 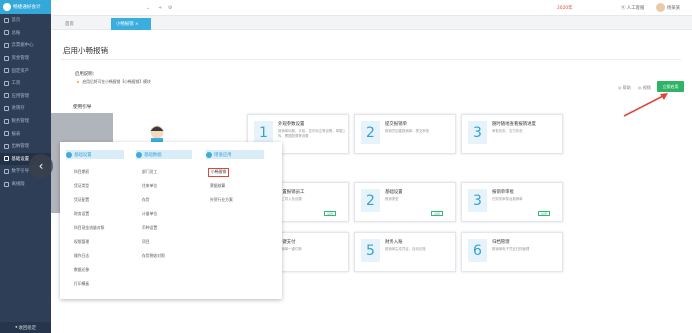 I want to click on menu-item: 科目现金流量对照, so click(x=89, y=228).